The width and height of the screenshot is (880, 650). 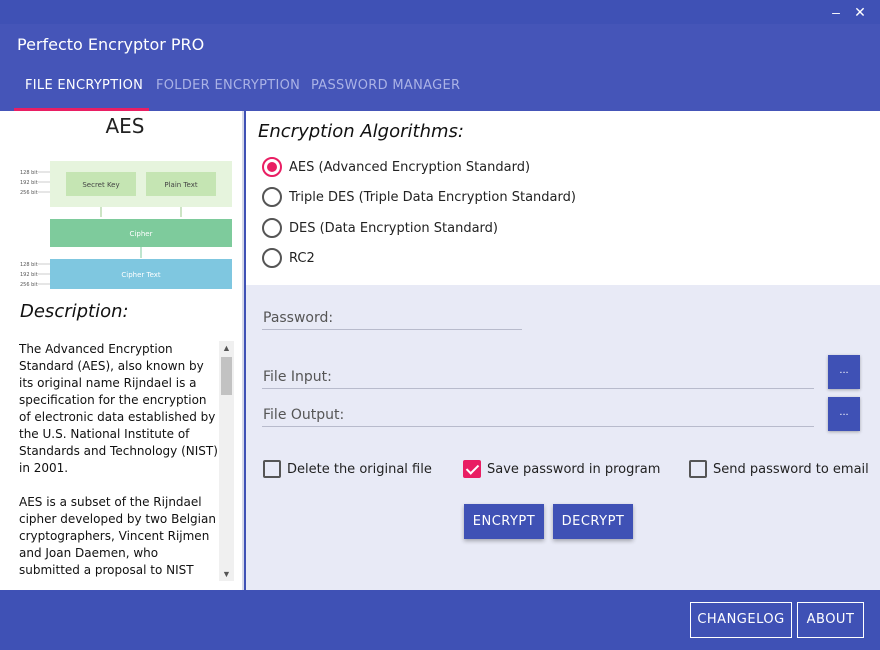 What do you see at coordinates (84, 85) in the screenshot?
I see `tab-file-encryption: FILE ENCRYPTION` at bounding box center [84, 85].